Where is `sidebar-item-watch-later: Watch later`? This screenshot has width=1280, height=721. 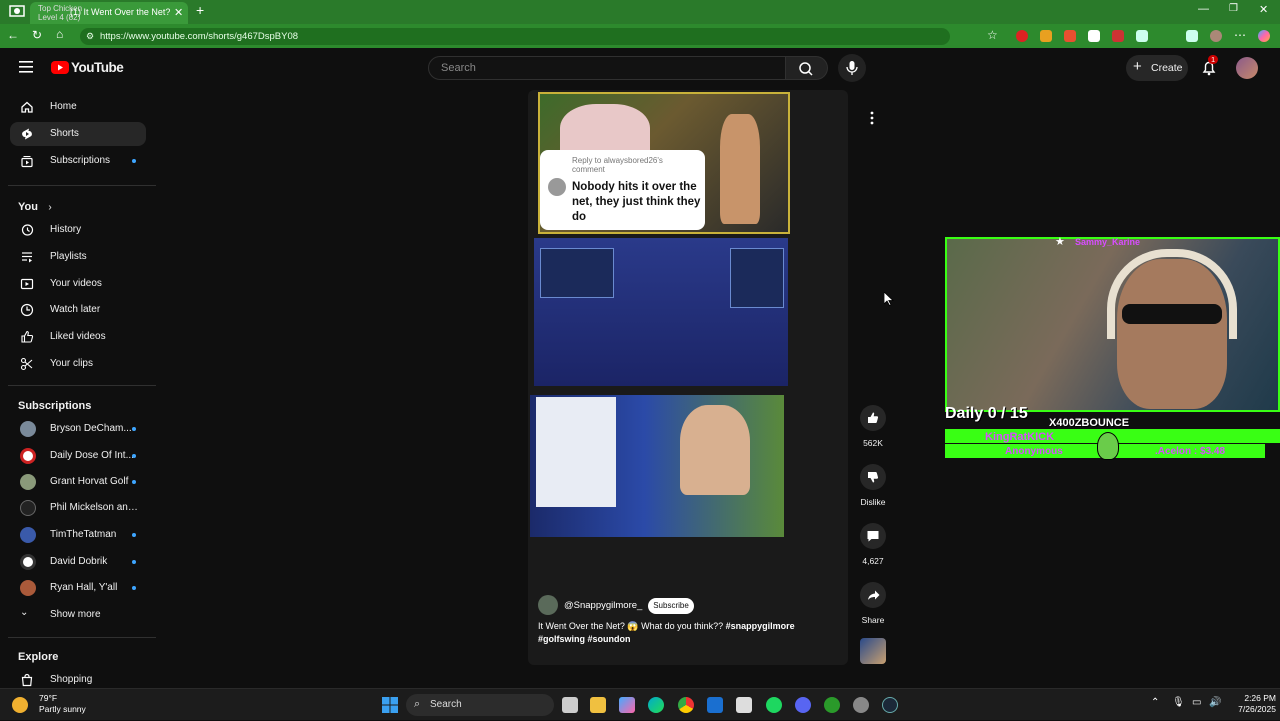
sidebar-item-watch-later: Watch later is located at coordinates (78, 310).